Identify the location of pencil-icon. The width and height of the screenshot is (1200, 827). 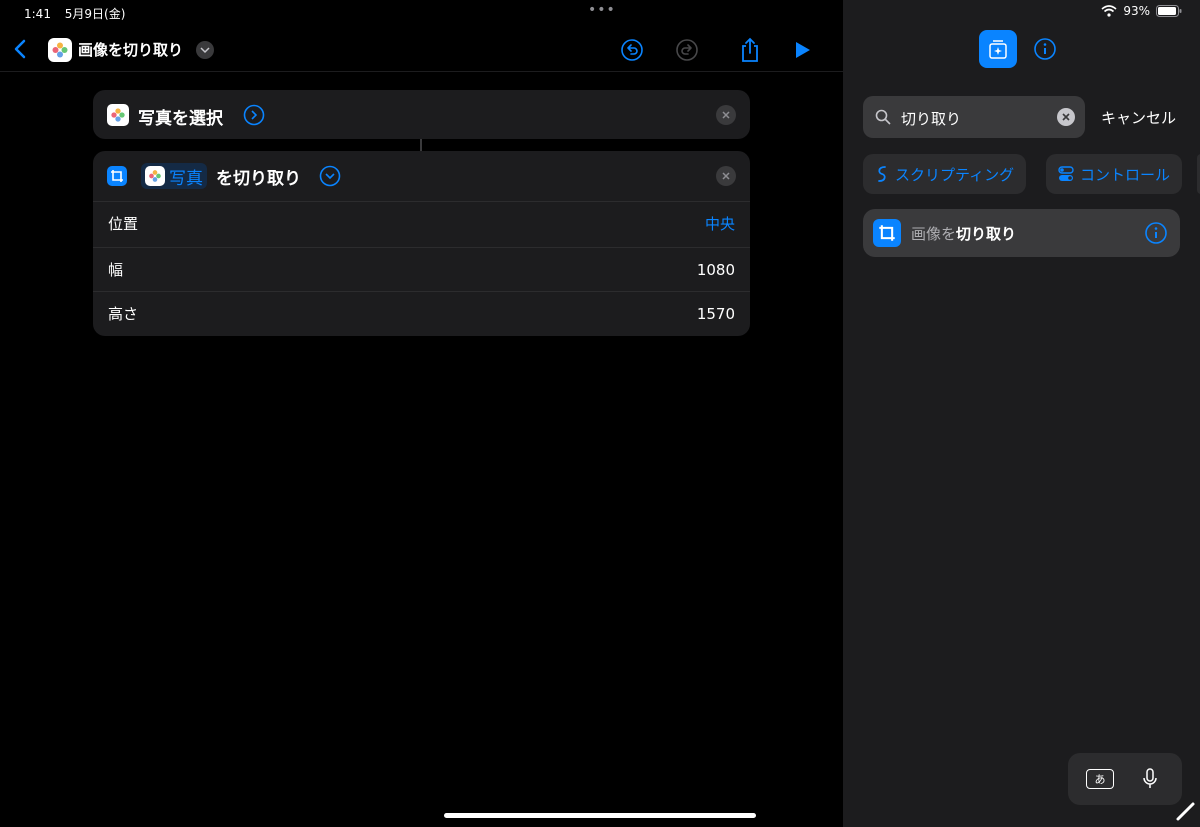
(1186, 811).